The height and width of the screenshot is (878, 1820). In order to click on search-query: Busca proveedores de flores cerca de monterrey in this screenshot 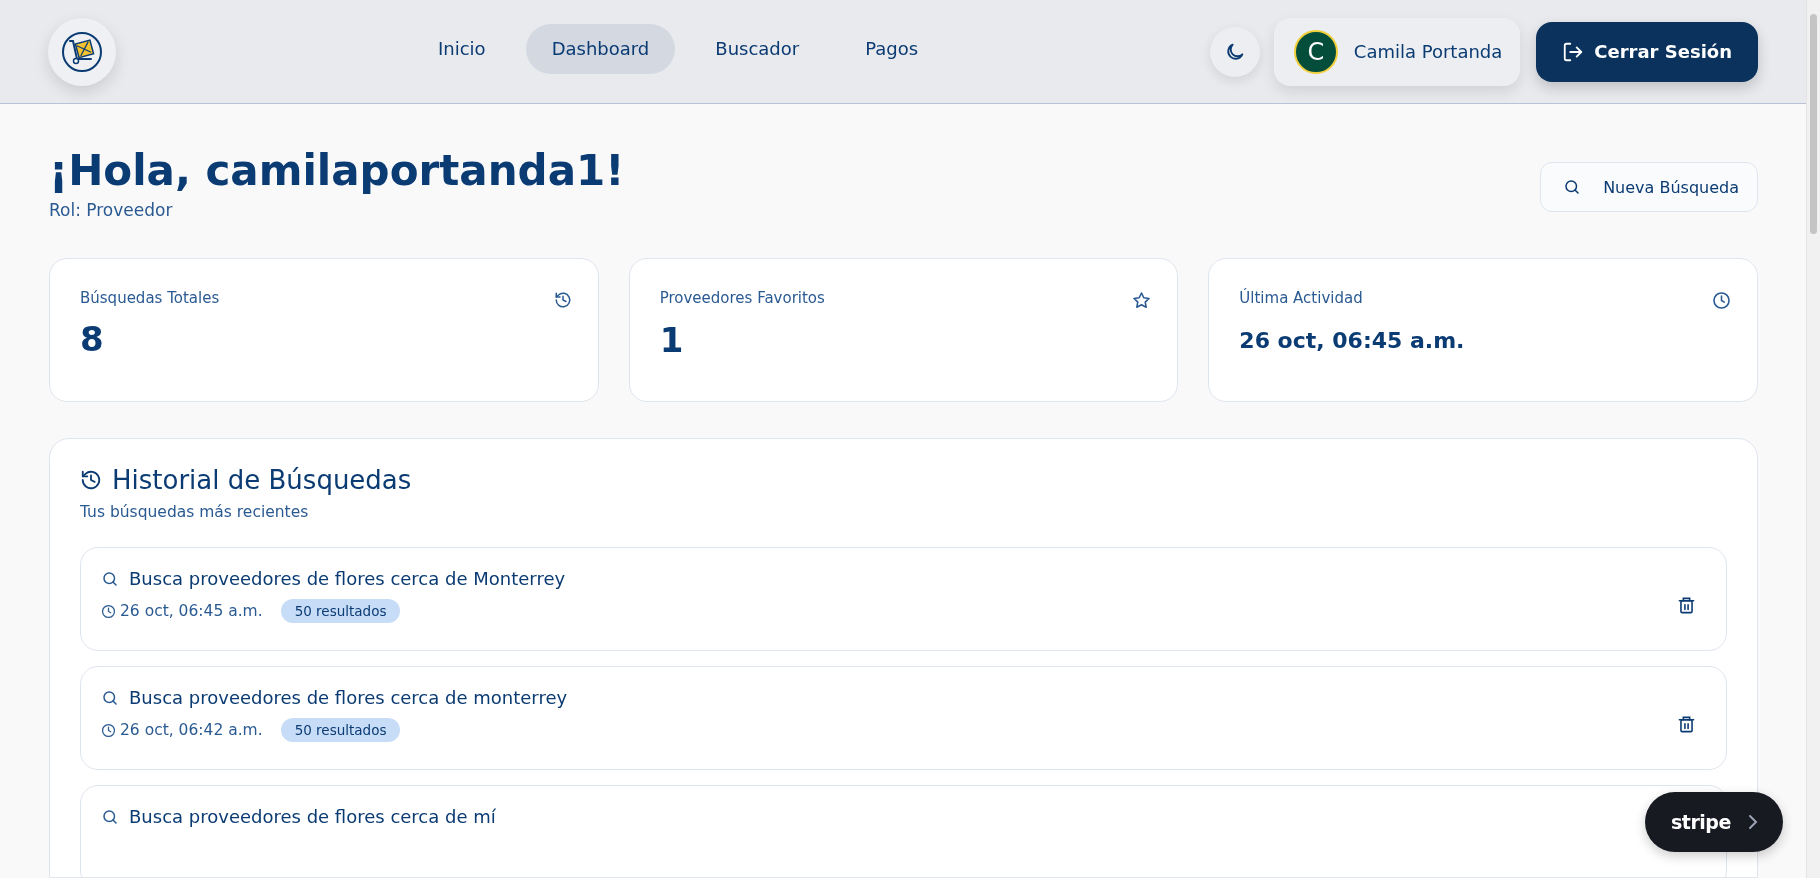, I will do `click(348, 698)`.